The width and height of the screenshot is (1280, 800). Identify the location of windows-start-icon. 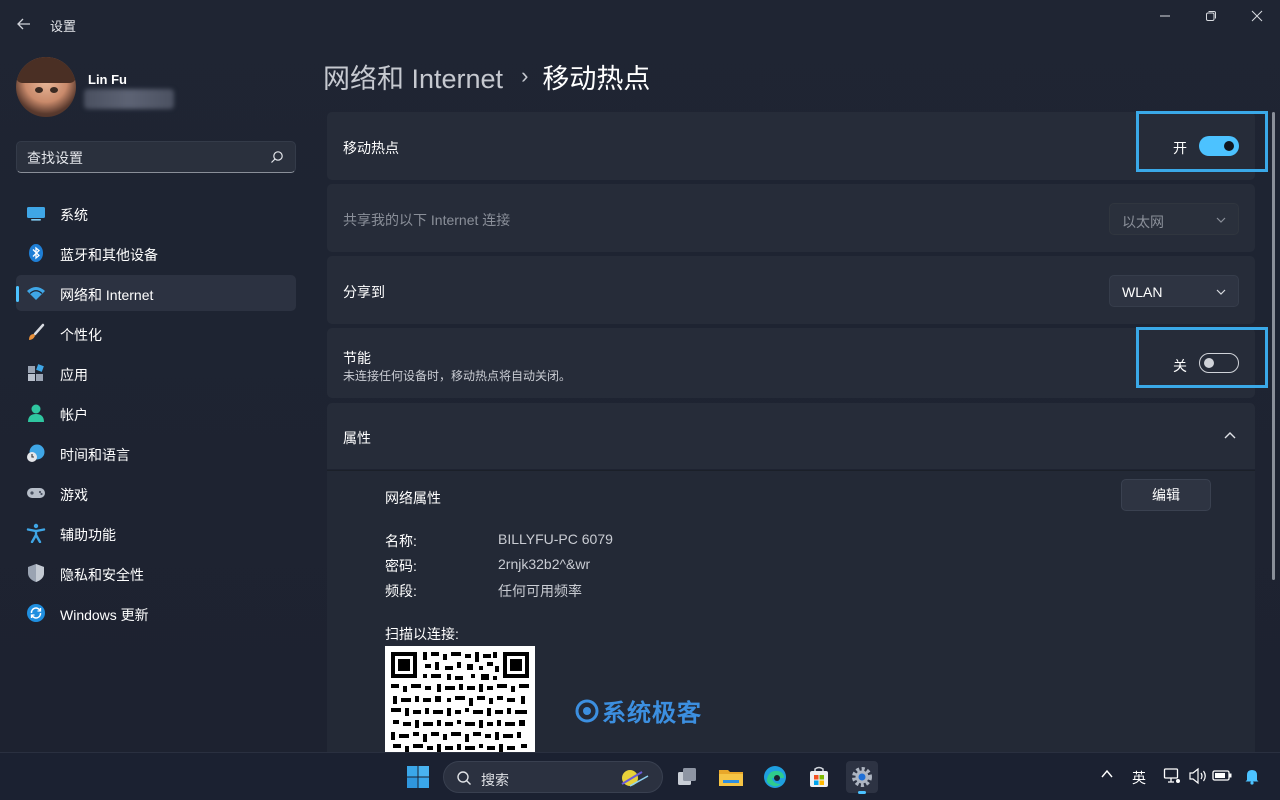
(418, 777).